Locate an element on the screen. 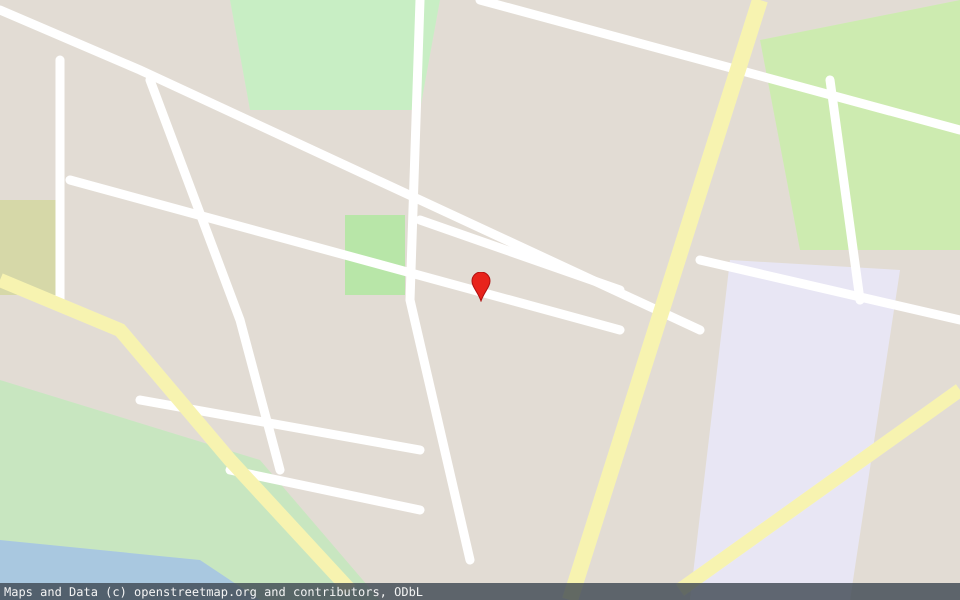 This screenshot has height=600, width=960. location-pin-icon is located at coordinates (481, 287).